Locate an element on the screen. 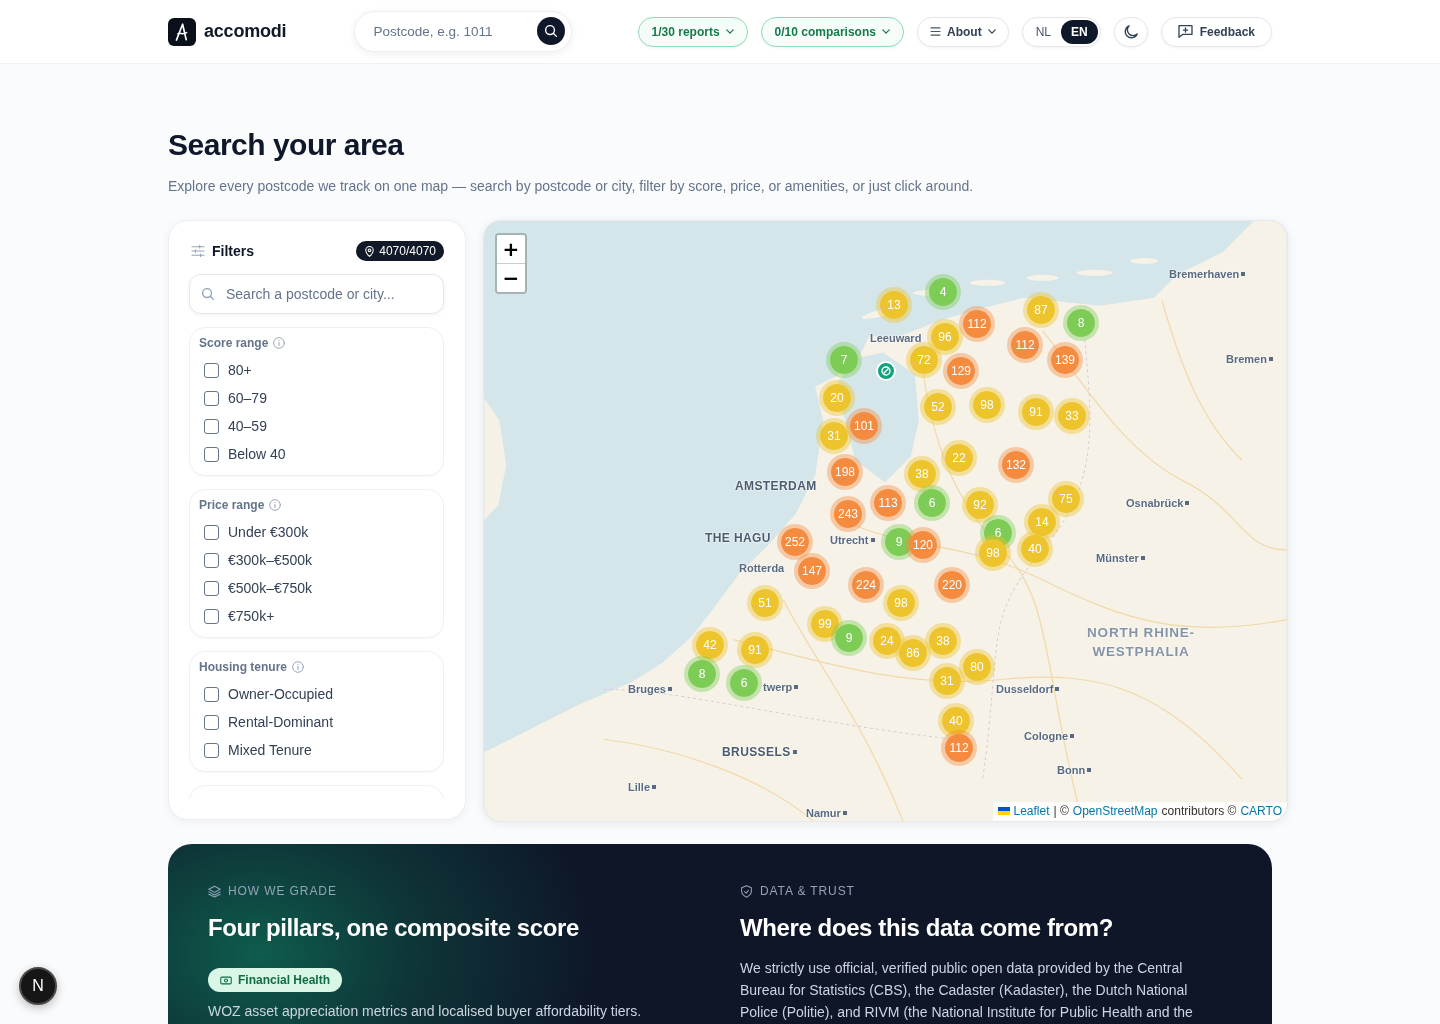 Image resolution: width=1440 pixels, height=1024 pixels. filter-option: Below 40 is located at coordinates (242, 454).